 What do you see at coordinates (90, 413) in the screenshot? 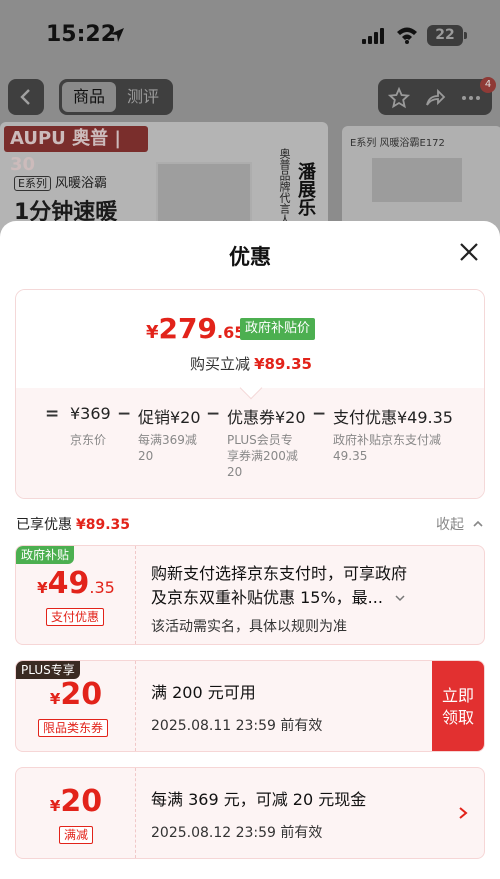
I see `term-base-price: ¥369` at bounding box center [90, 413].